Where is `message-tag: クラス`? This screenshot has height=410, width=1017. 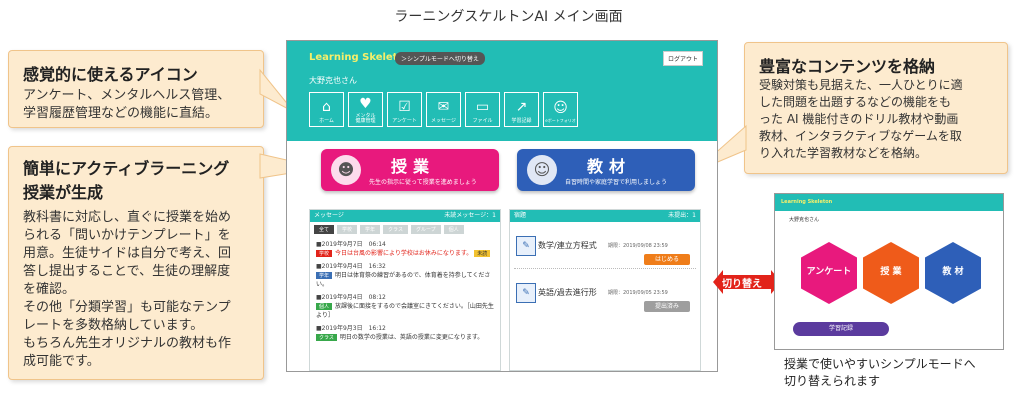
message-tag: クラス is located at coordinates (326, 337).